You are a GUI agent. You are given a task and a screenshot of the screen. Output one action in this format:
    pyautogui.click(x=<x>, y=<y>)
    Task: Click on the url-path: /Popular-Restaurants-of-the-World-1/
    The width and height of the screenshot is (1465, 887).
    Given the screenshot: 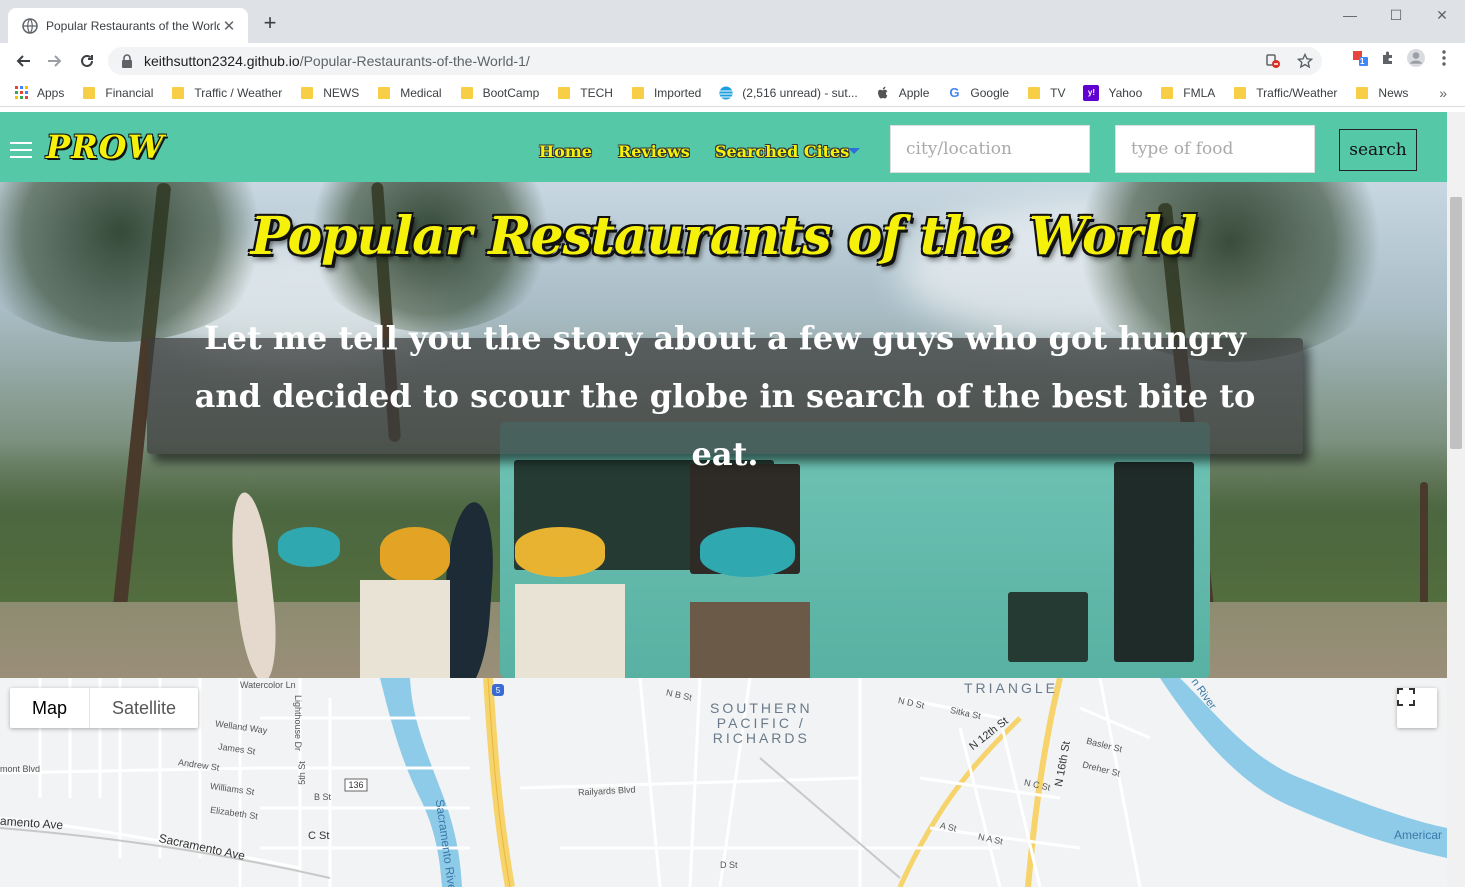 What is the action you would take?
    pyautogui.click(x=414, y=61)
    